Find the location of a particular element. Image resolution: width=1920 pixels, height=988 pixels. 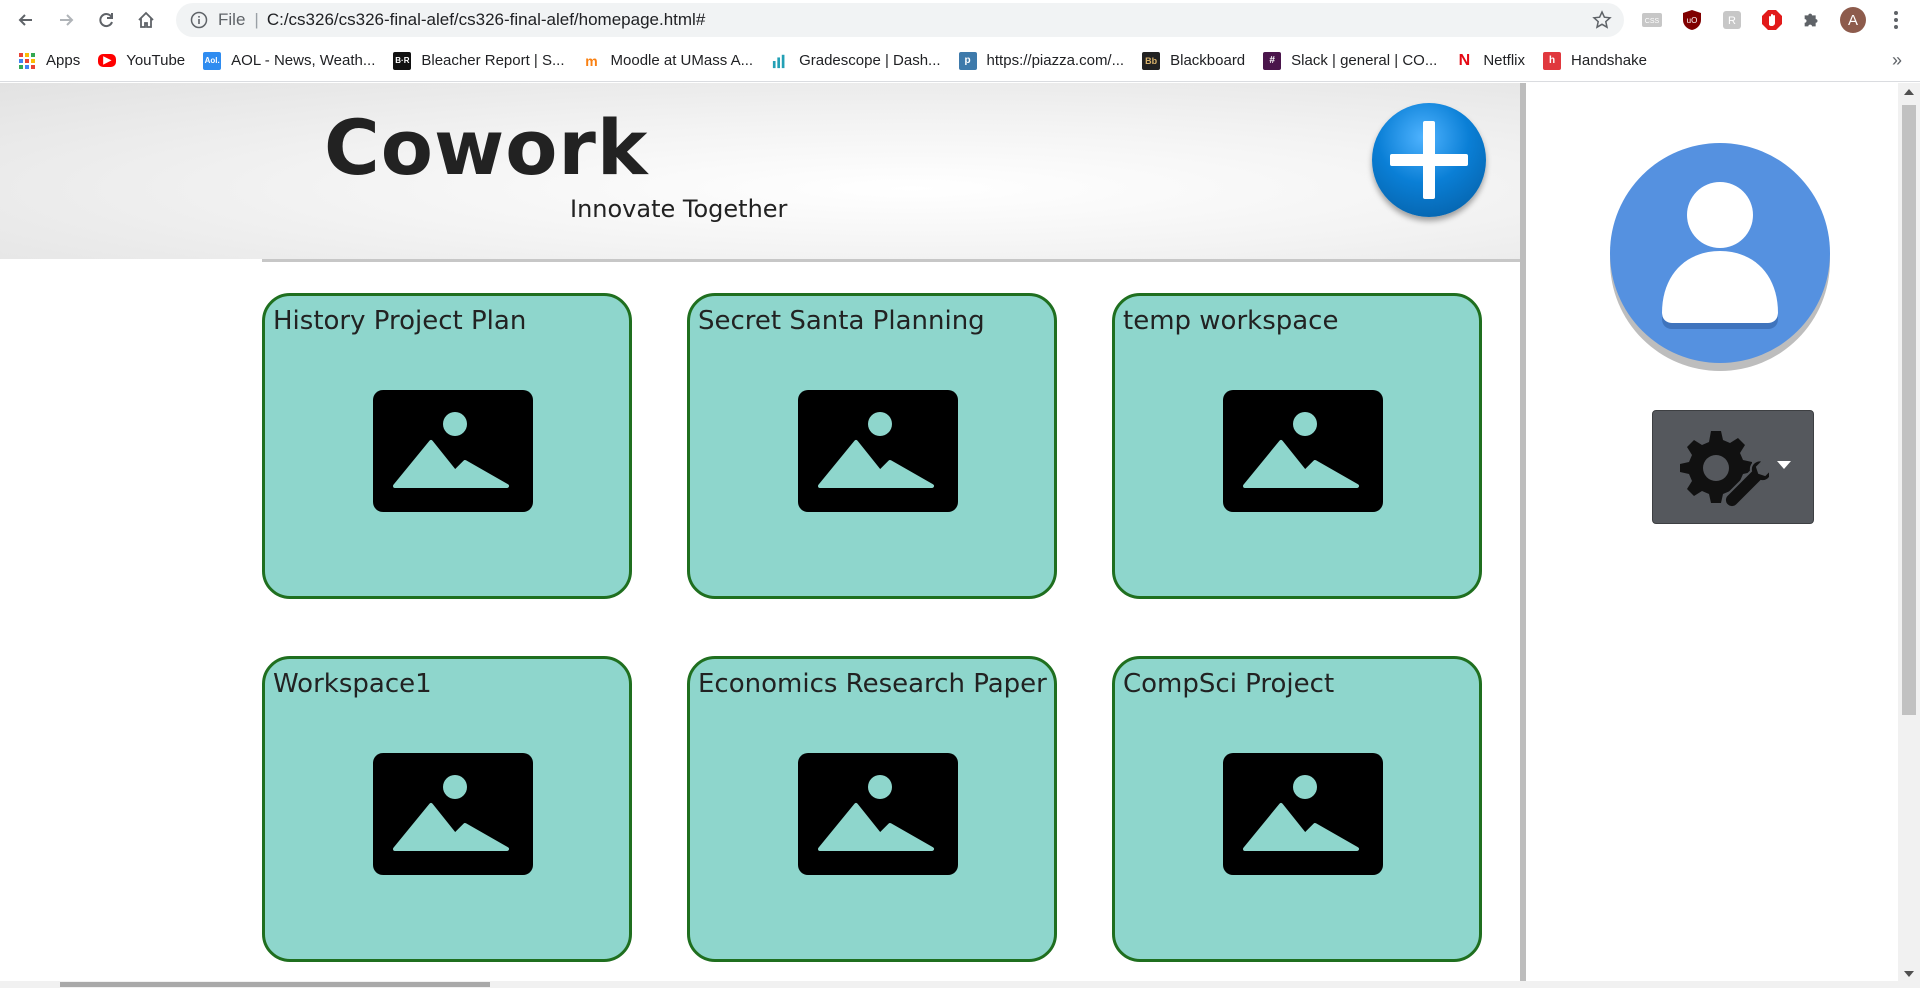

home-button is located at coordinates (146, 20).